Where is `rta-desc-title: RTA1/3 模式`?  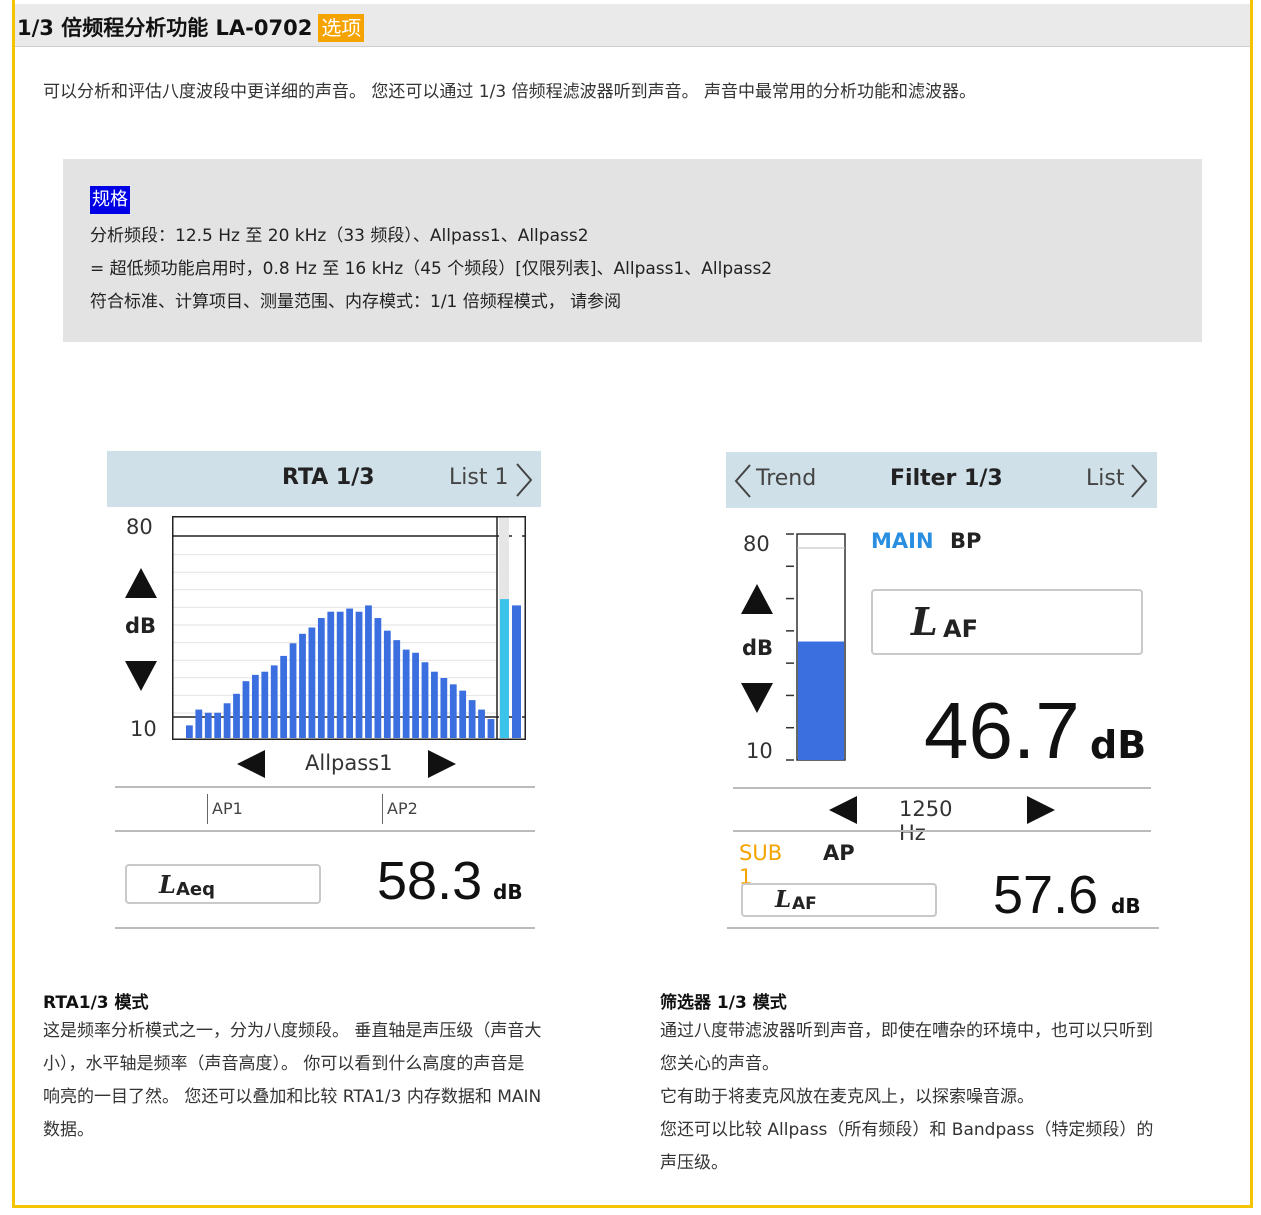
rta-desc-title: RTA1/3 模式 is located at coordinates (96, 1003).